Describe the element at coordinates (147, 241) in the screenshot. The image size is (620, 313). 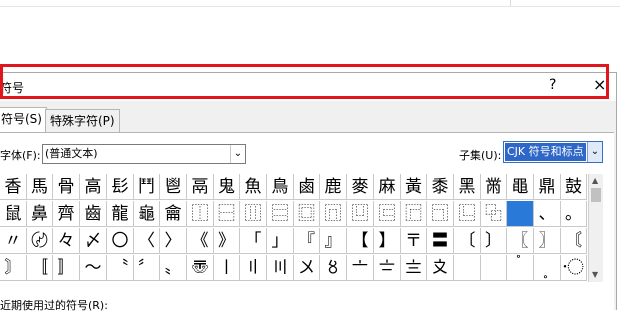
I see `symbol-cell: 〈` at that location.